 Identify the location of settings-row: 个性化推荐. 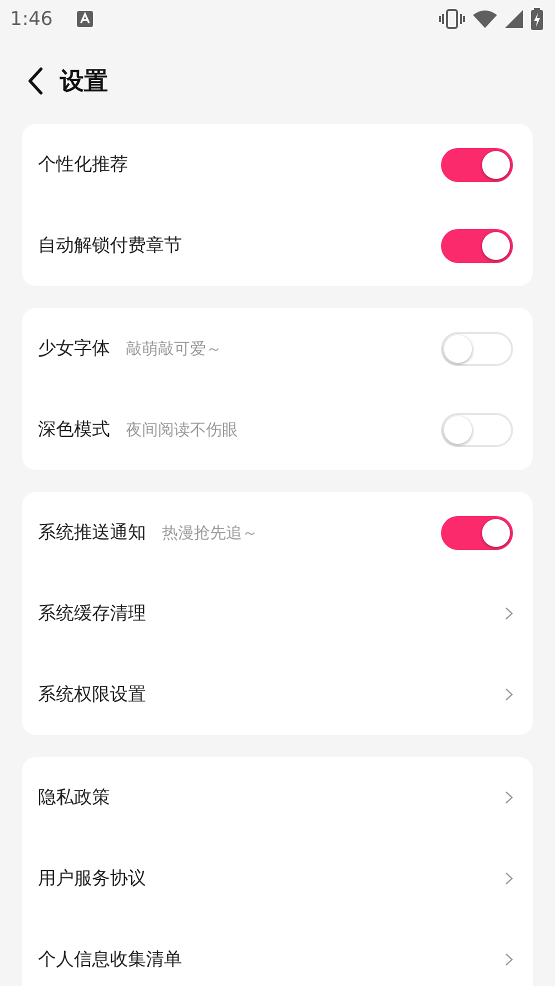
(277, 164).